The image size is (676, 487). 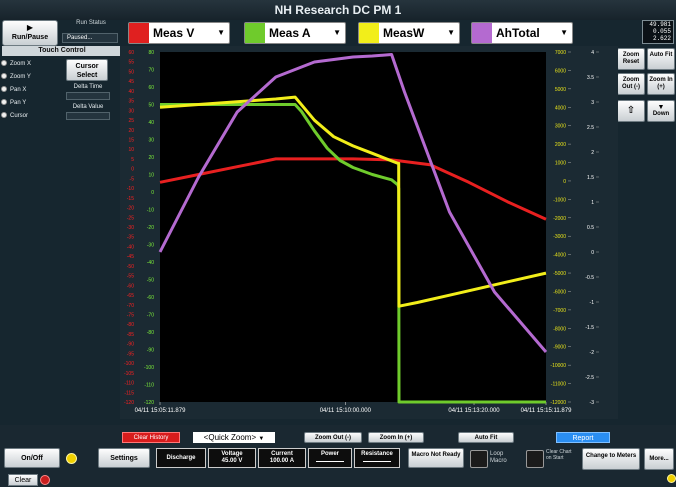 I want to click on axis-tick-label: -1000, so click(x=559, y=200).